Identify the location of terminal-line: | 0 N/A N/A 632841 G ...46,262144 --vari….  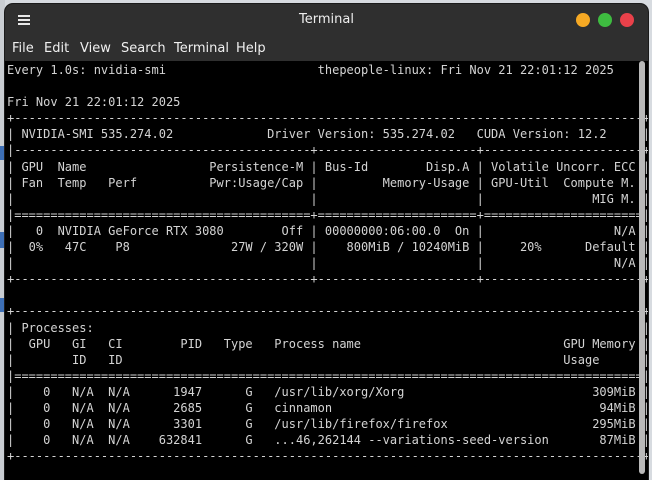
(327, 440).